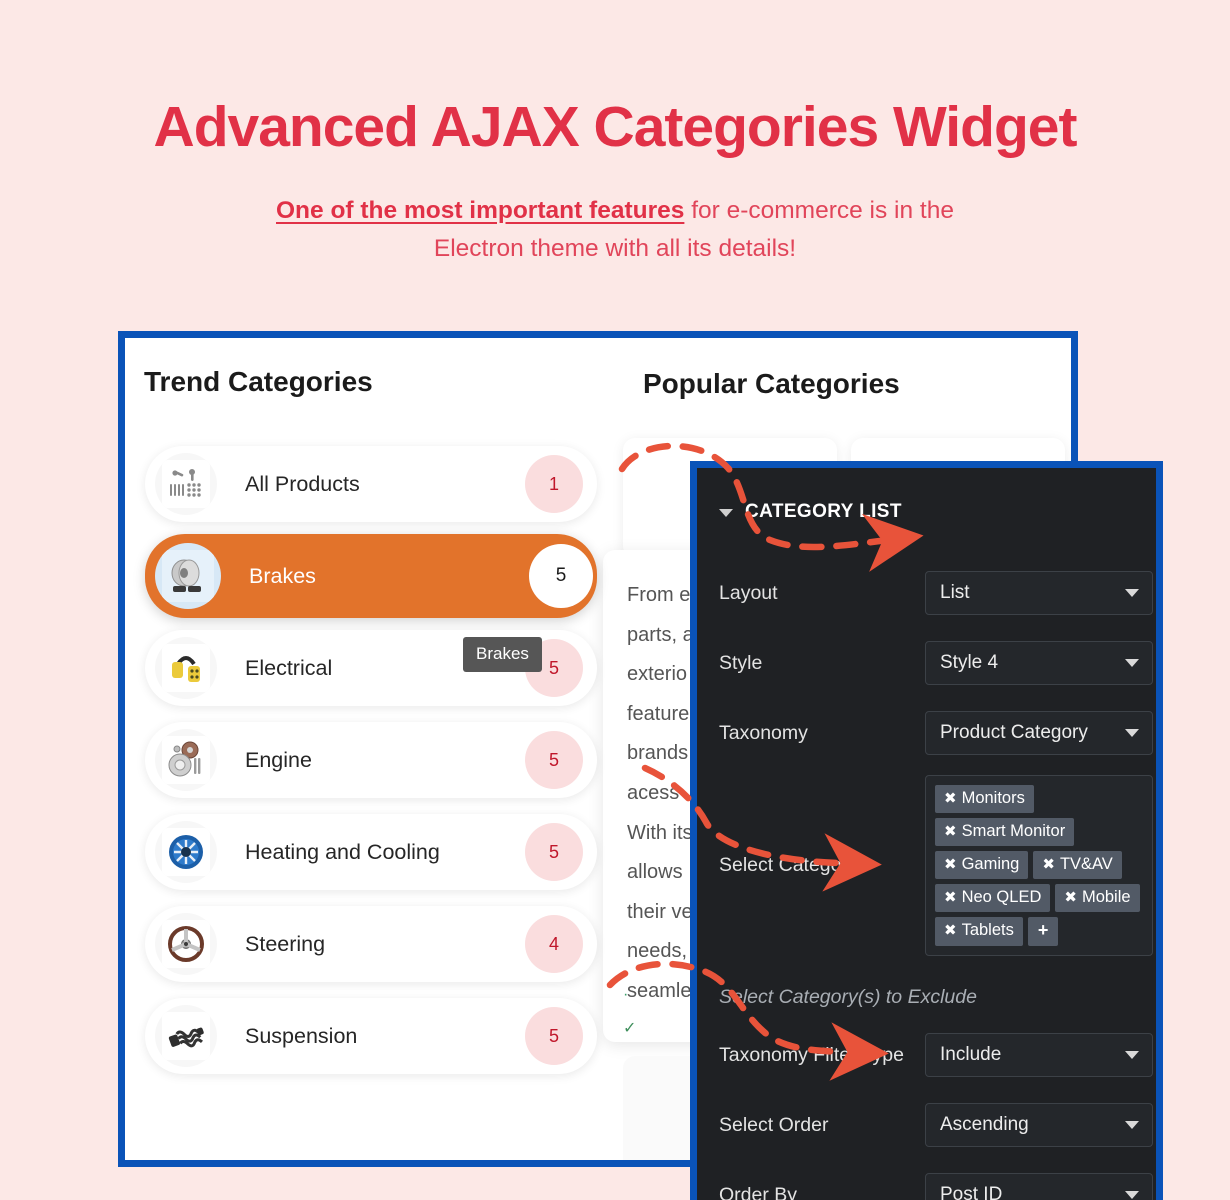  What do you see at coordinates (554, 484) in the screenshot?
I see `category-count-badge: 1` at bounding box center [554, 484].